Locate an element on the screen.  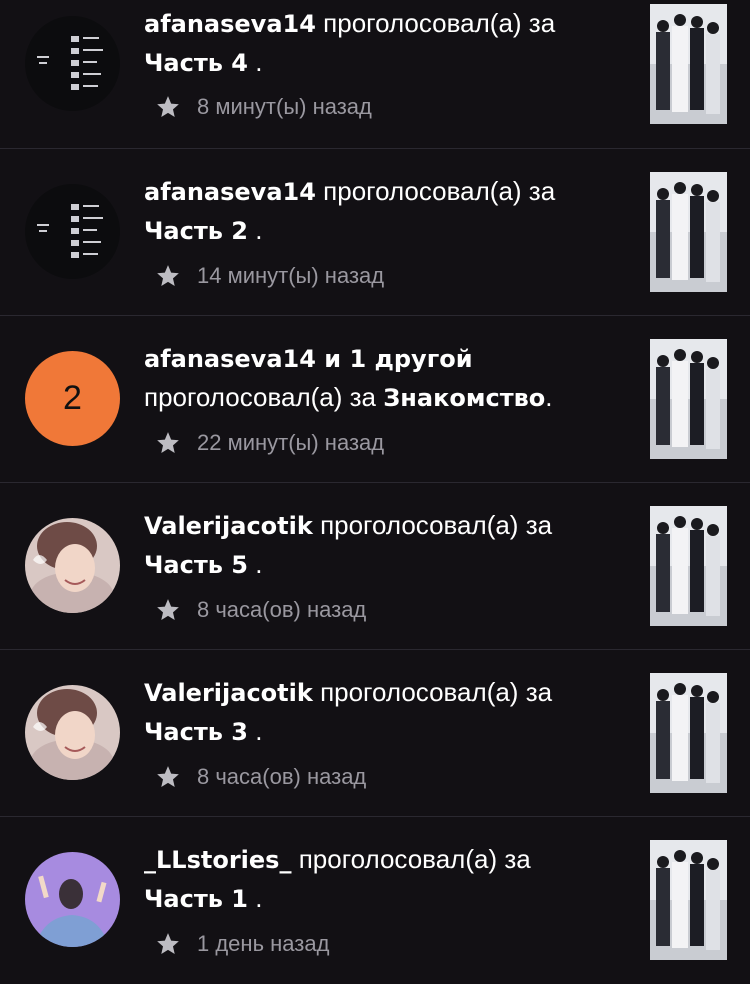
grouped-users-avatar: 2 is located at coordinates (72, 398).